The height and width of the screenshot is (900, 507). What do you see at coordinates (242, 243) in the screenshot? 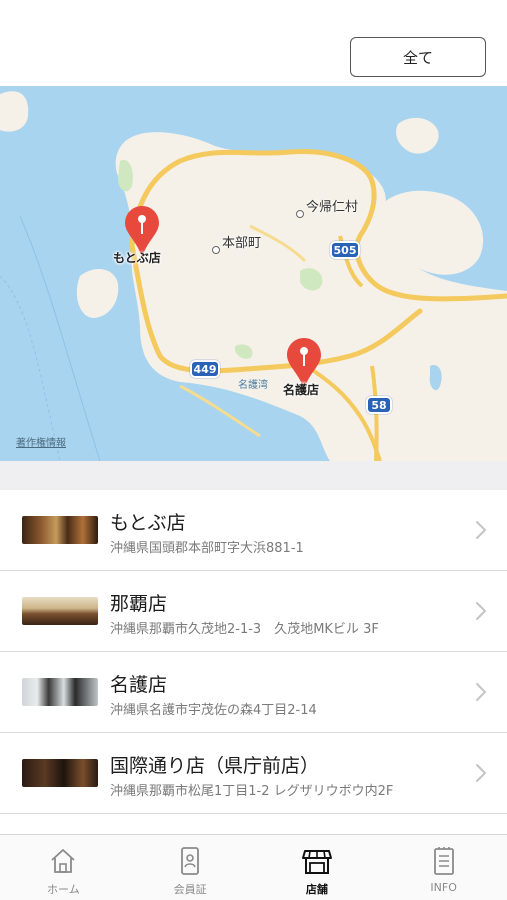
I see `place-label-motobu: 本部町` at bounding box center [242, 243].